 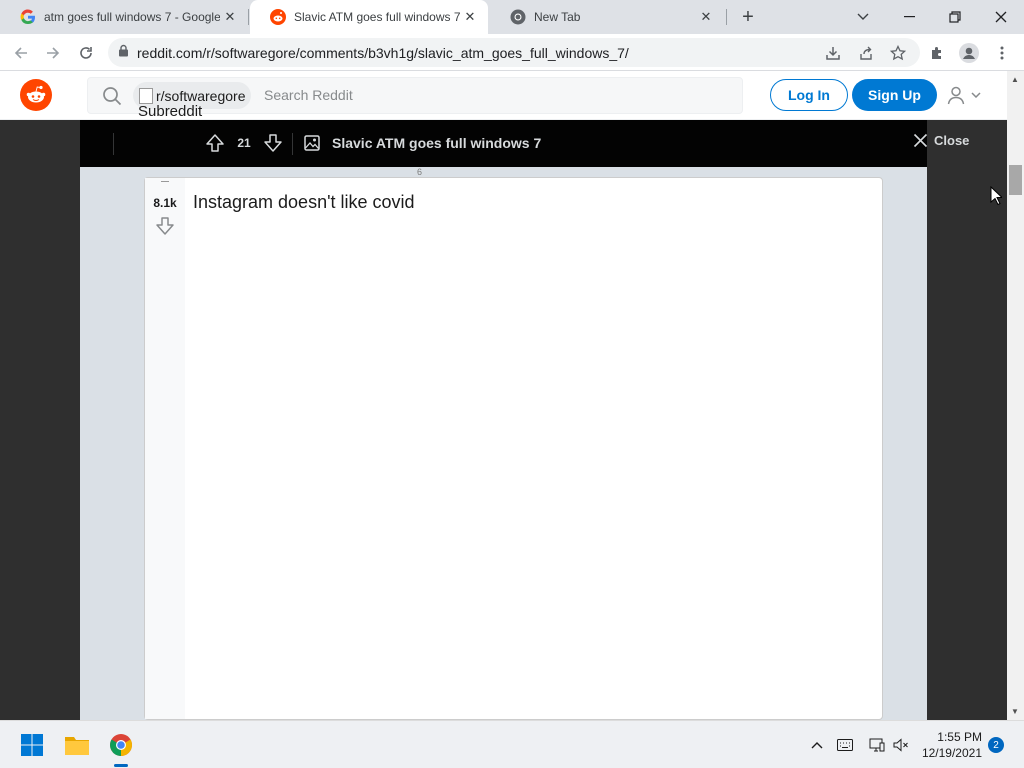 What do you see at coordinates (165, 203) in the screenshot?
I see `post-score: 8.1k` at bounding box center [165, 203].